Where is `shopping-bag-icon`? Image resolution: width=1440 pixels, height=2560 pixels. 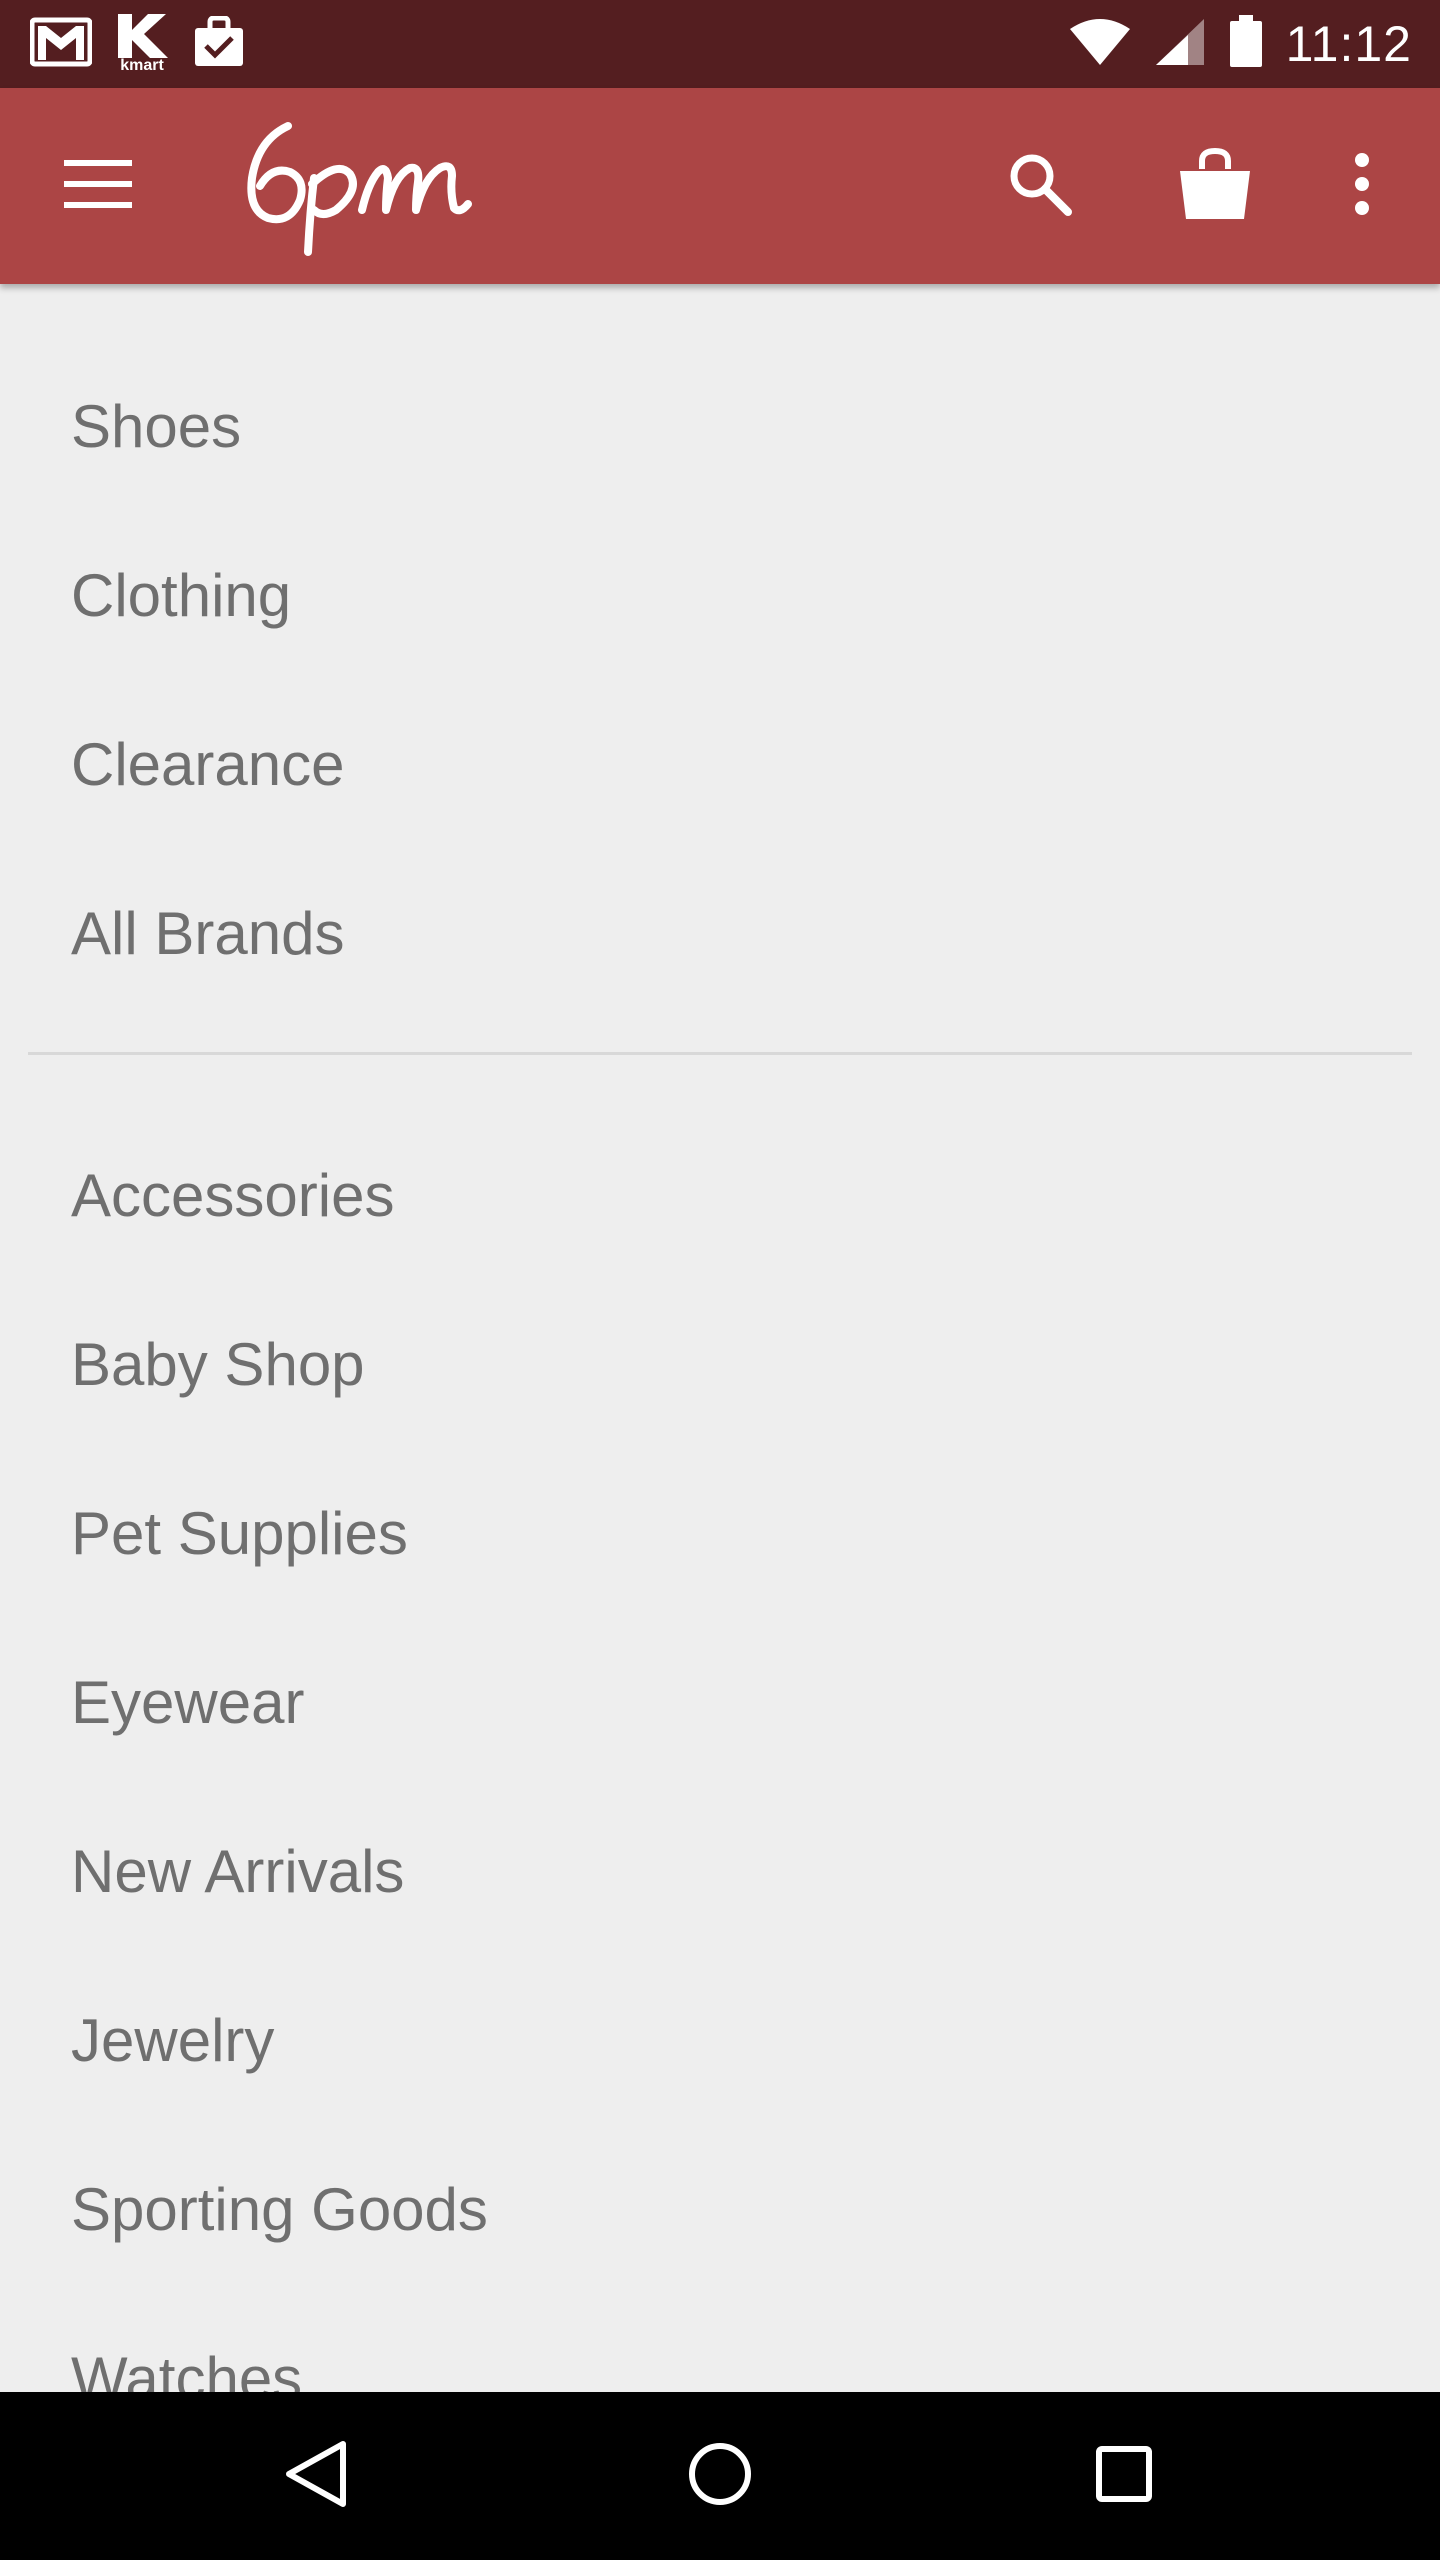
shopping-bag-icon is located at coordinates (1215, 186).